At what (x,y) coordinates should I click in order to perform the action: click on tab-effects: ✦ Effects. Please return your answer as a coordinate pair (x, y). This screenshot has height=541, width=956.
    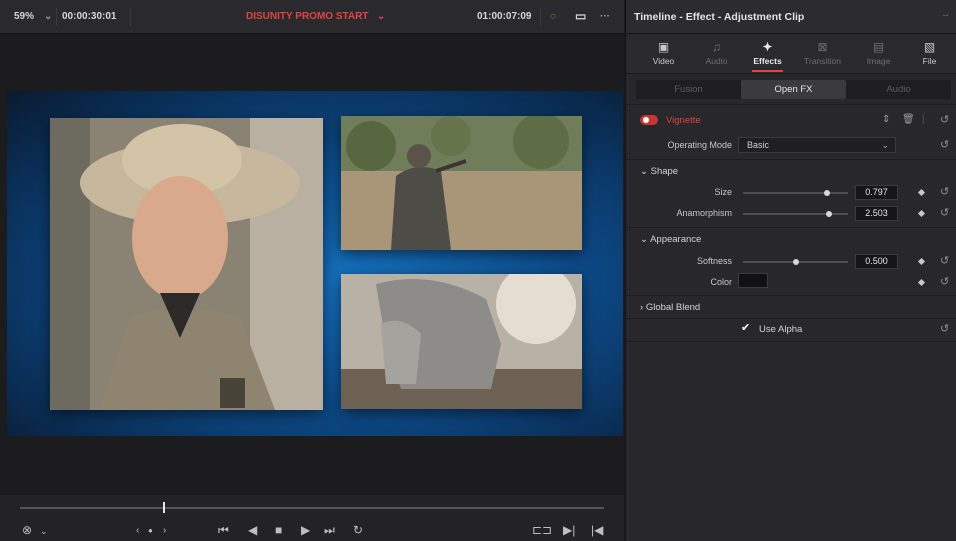
    Looking at the image, I should click on (767, 54).